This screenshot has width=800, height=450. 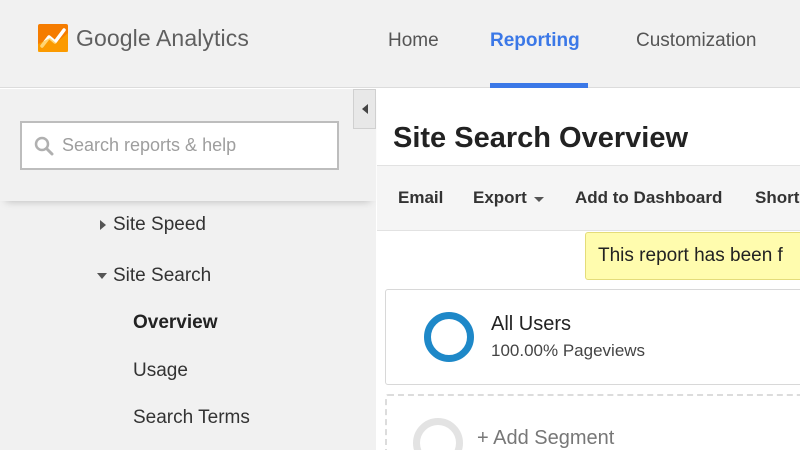 I want to click on report-toolbar: Email Export Add to Dashboard Short, so click(x=588, y=198).